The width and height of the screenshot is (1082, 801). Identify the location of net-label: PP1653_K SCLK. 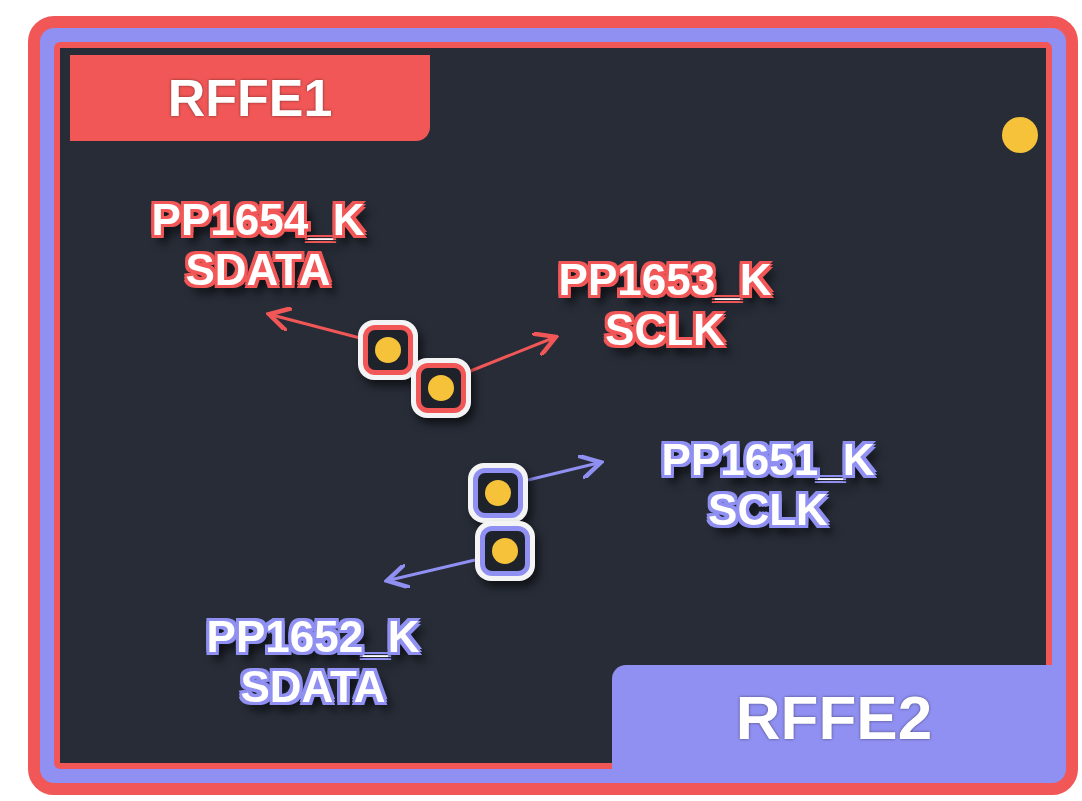
(665, 305).